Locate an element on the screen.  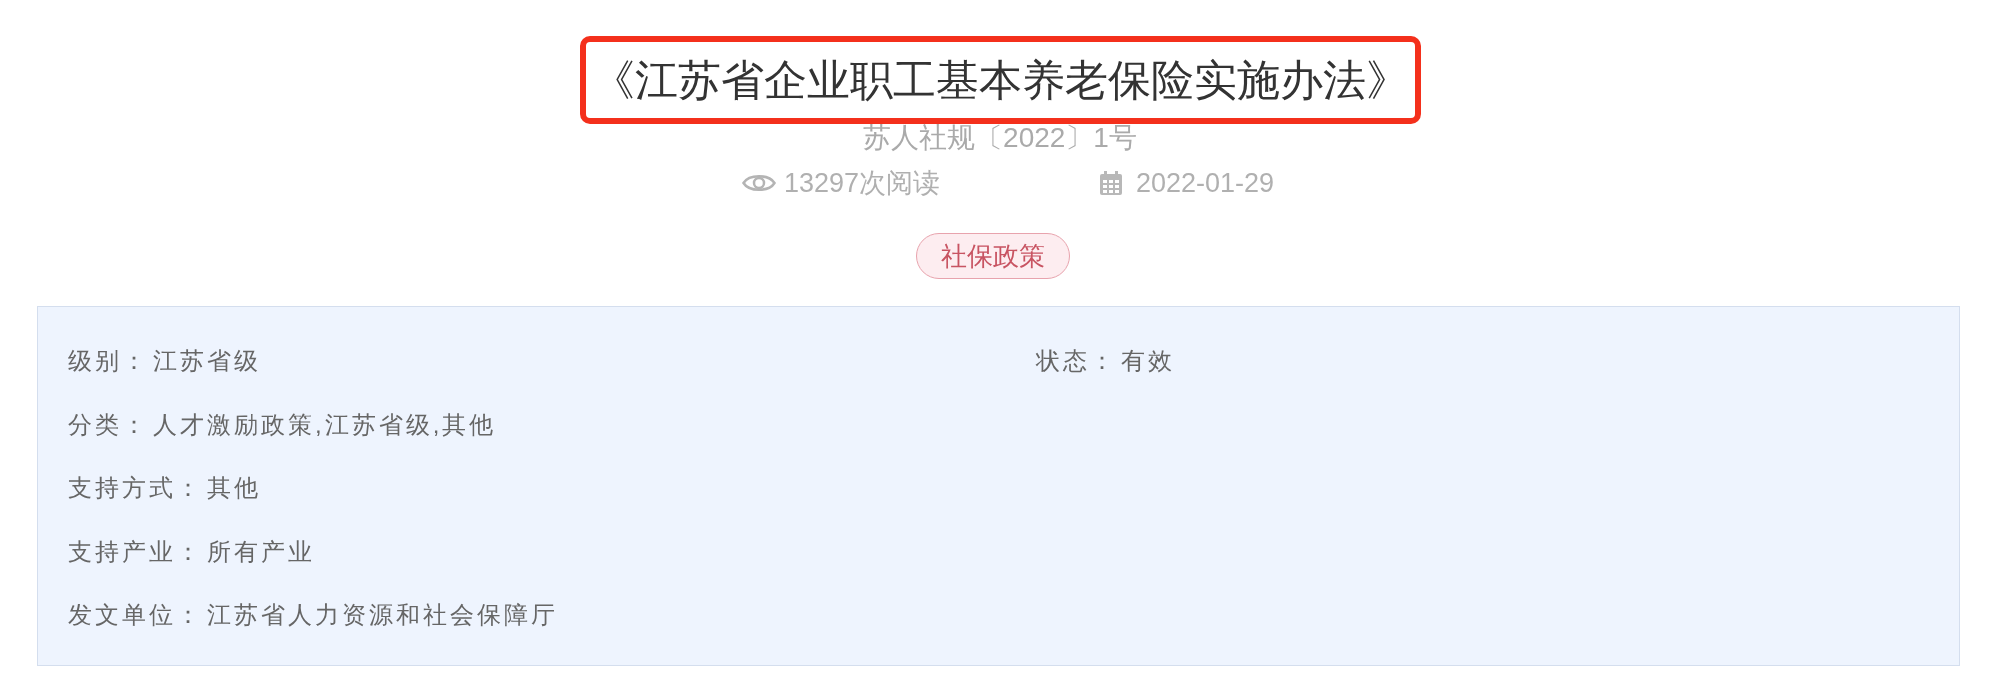
field-label: 分类： is located at coordinates (108, 424).